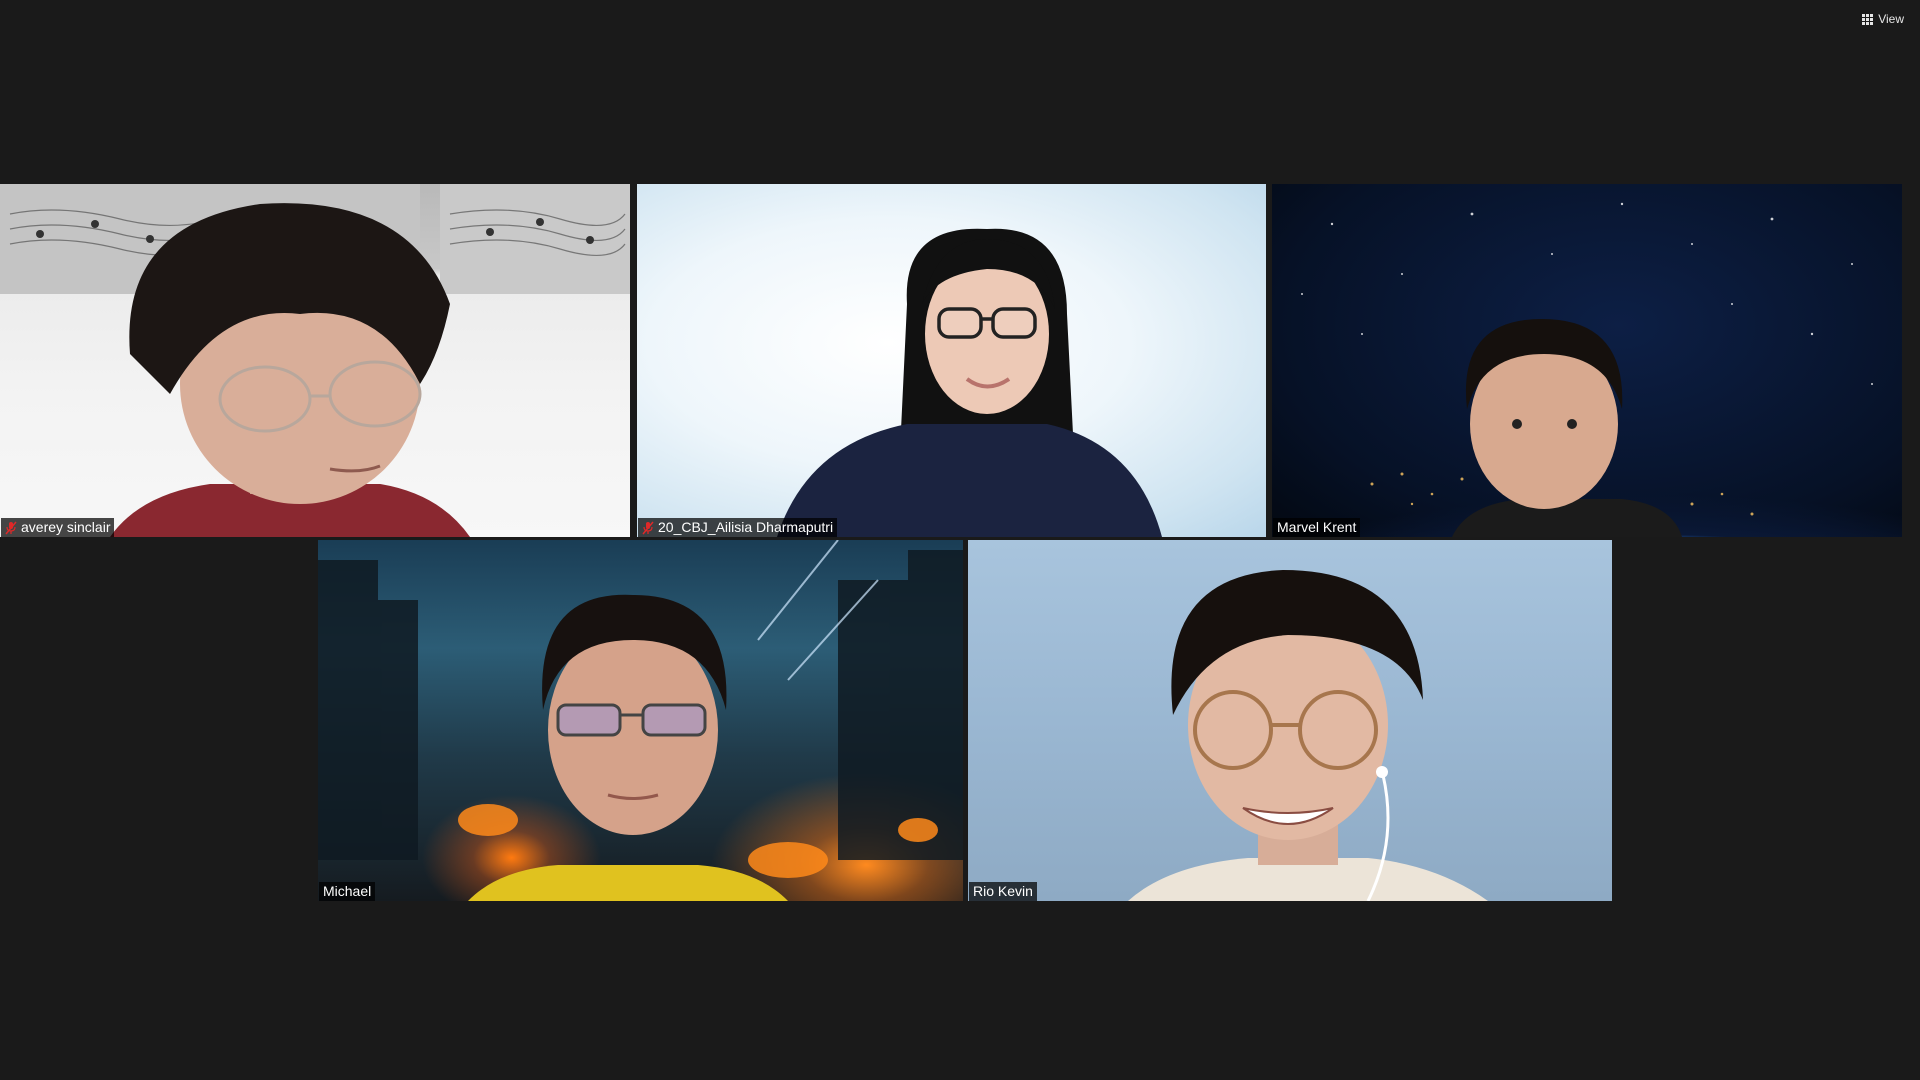  I want to click on video-tile-ailisia-dharmaputri: 20_CBJ_Ailisia Dharmaputri, so click(951, 360).